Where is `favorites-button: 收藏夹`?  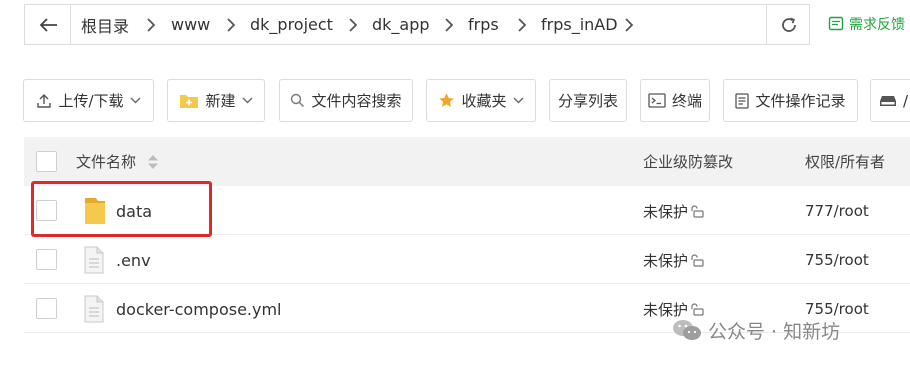 favorites-button: 收藏夹 is located at coordinates (481, 100).